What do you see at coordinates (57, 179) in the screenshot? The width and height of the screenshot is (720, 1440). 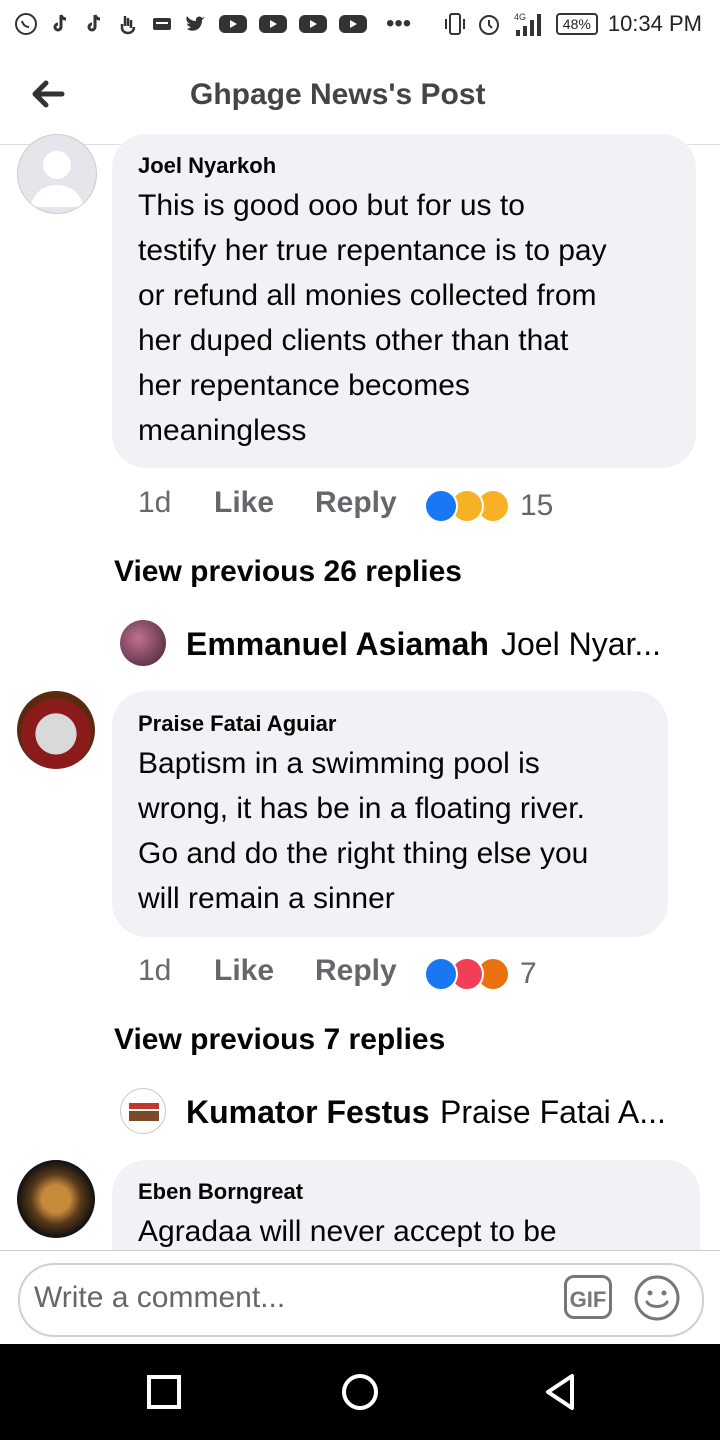 I see `default-profile-icon` at bounding box center [57, 179].